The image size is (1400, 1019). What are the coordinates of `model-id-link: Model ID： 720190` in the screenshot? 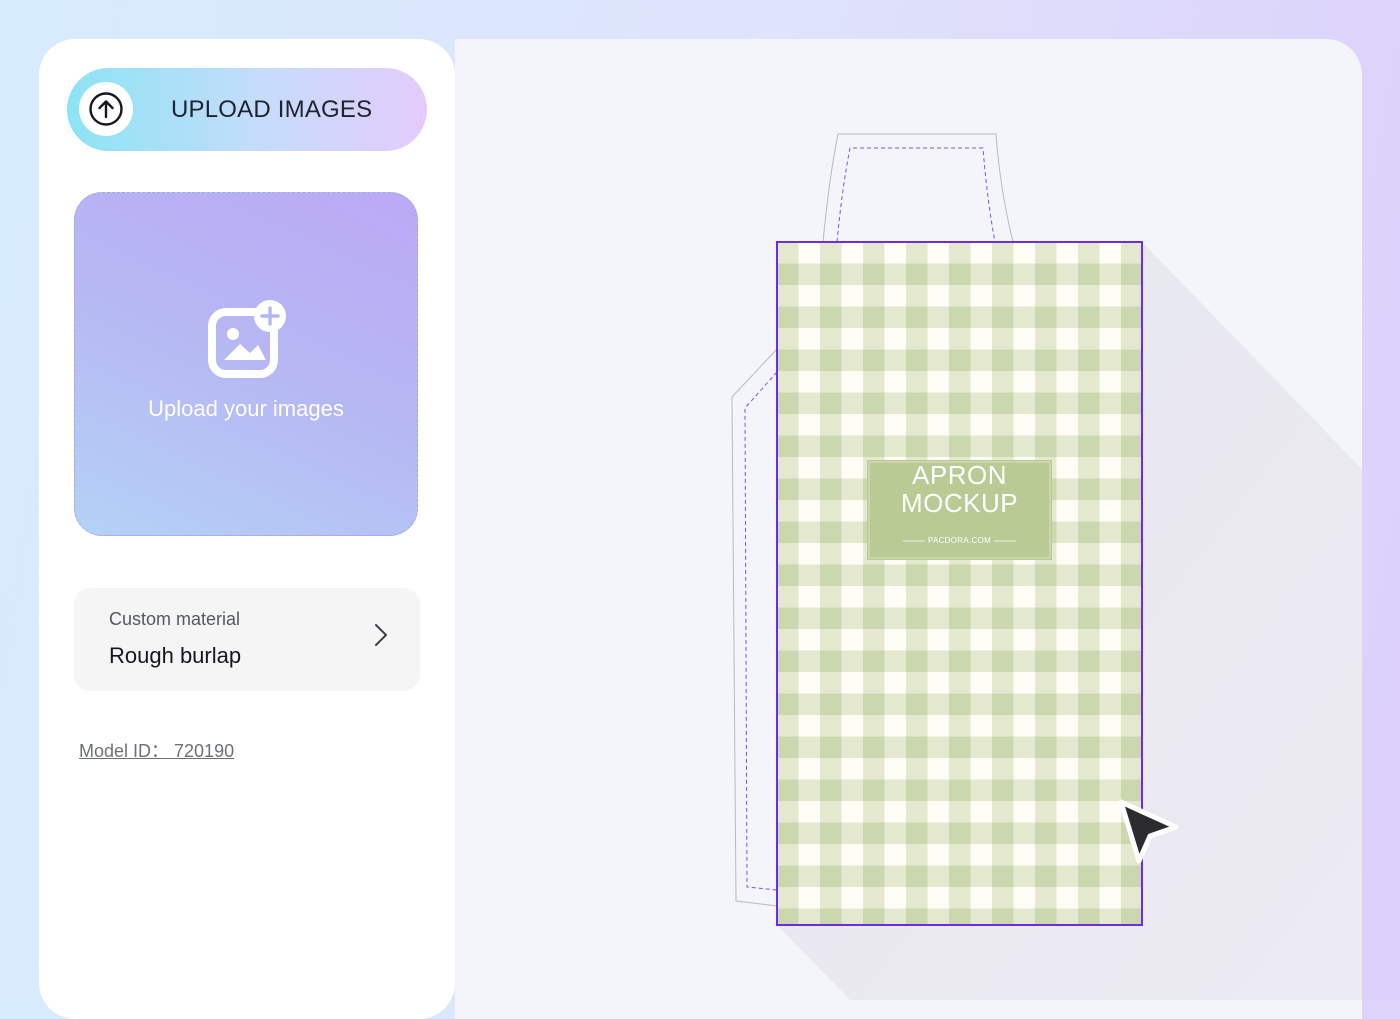 It's located at (156, 750).